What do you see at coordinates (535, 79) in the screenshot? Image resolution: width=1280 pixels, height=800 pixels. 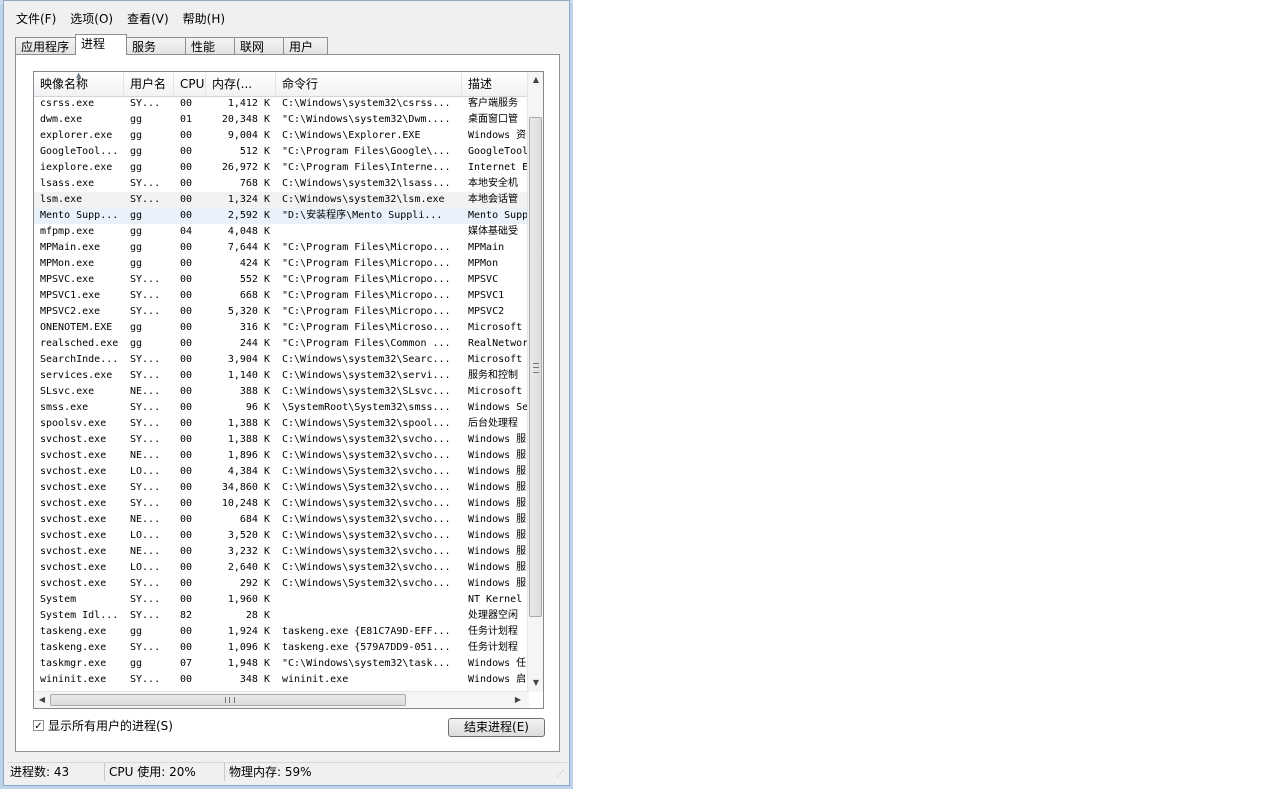 I see `scroll-up-icon: ▲` at bounding box center [535, 79].